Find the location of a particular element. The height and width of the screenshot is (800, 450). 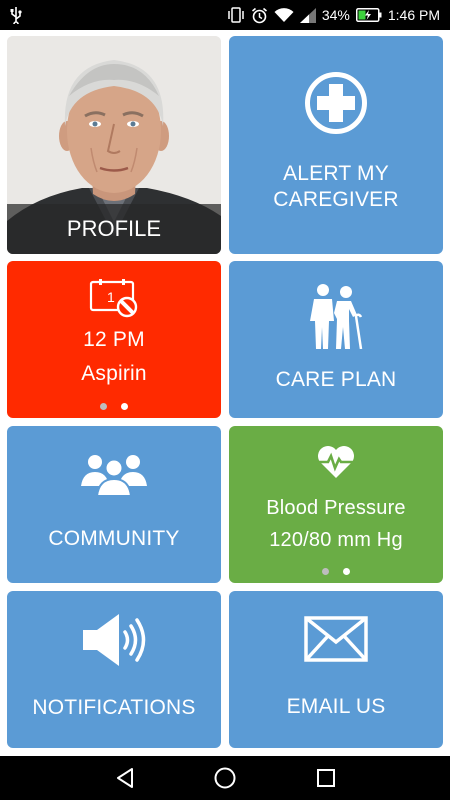

blood-pressure-tile: Blood Pressure 120/80 mm Hg is located at coordinates (336, 504).